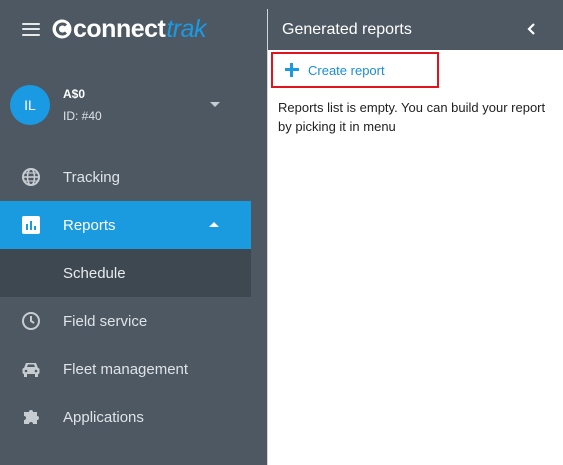  I want to click on create-report-label: Create report, so click(346, 70).